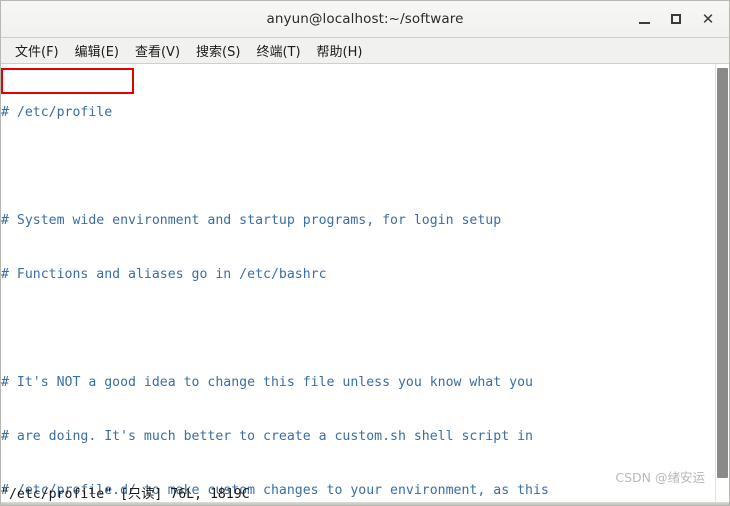  Describe the element at coordinates (644, 23) in the screenshot. I see `minimize-icon` at that location.